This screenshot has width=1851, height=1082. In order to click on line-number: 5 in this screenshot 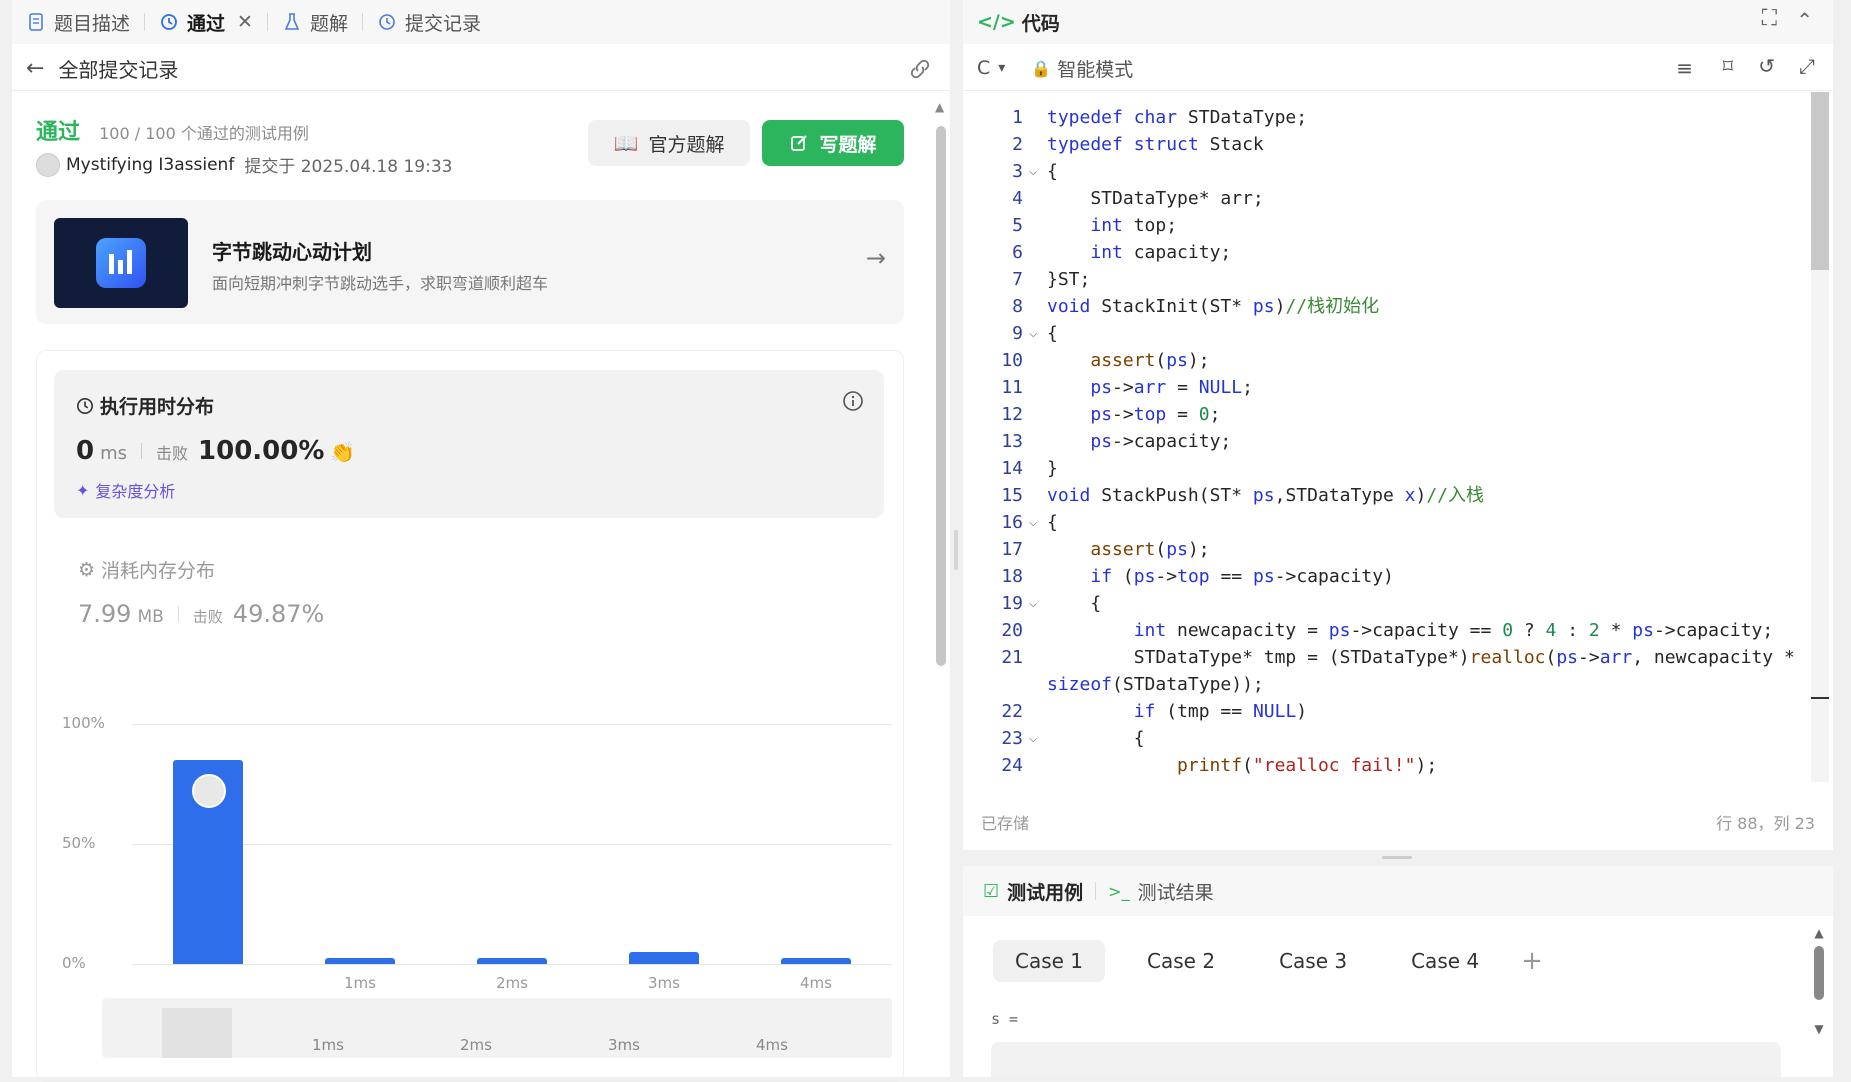, I will do `click(1017, 225)`.